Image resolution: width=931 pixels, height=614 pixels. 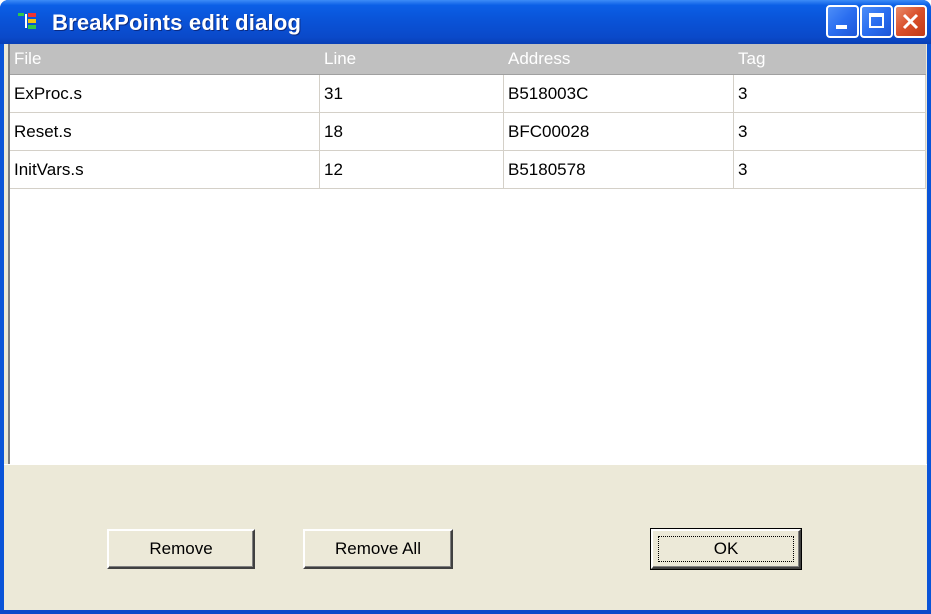 I want to click on cell-address: BFC00028, so click(x=619, y=132).